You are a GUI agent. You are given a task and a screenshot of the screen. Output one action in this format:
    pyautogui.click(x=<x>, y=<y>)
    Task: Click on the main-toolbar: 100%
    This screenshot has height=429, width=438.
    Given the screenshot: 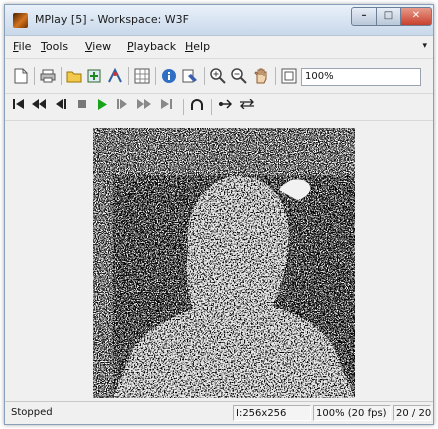 What is the action you would take?
    pyautogui.click(x=219, y=76)
    